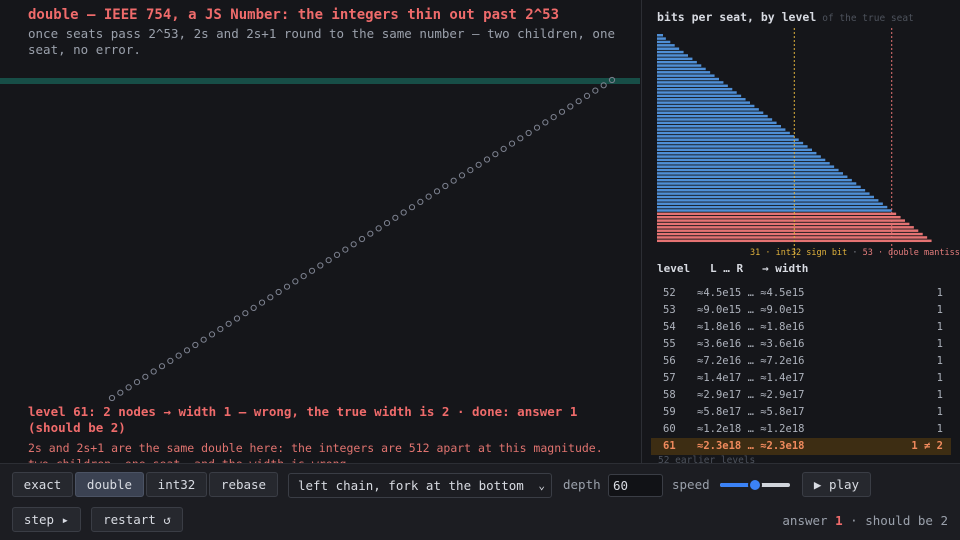  I want to click on mode-button-rebase: rebase, so click(243, 484).